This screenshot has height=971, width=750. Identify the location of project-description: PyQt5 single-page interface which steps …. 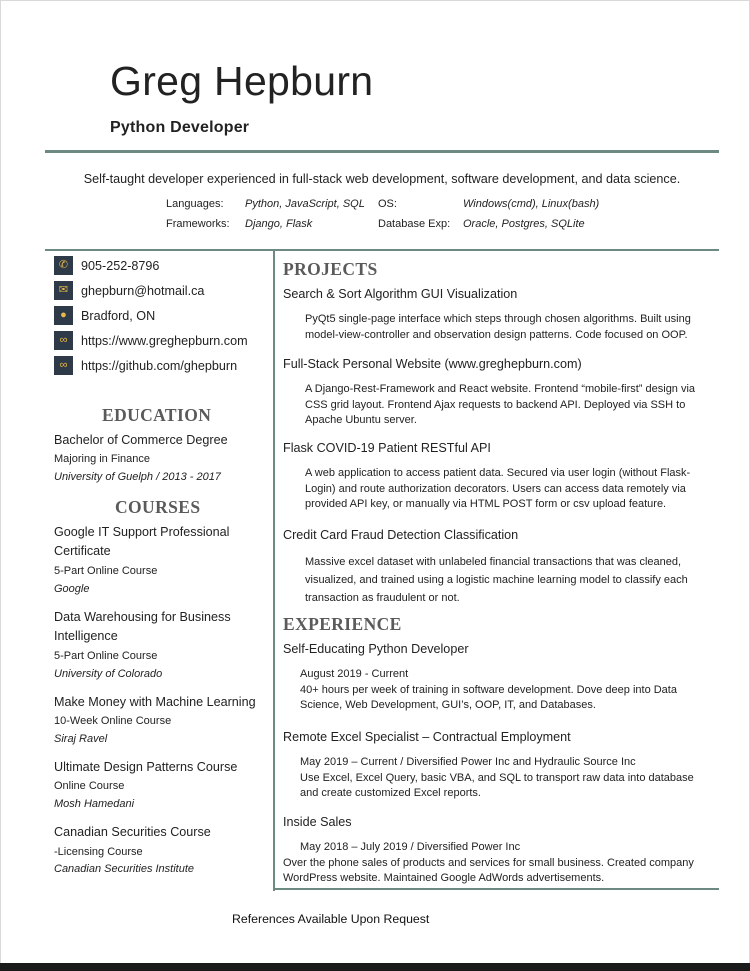
(498, 327).